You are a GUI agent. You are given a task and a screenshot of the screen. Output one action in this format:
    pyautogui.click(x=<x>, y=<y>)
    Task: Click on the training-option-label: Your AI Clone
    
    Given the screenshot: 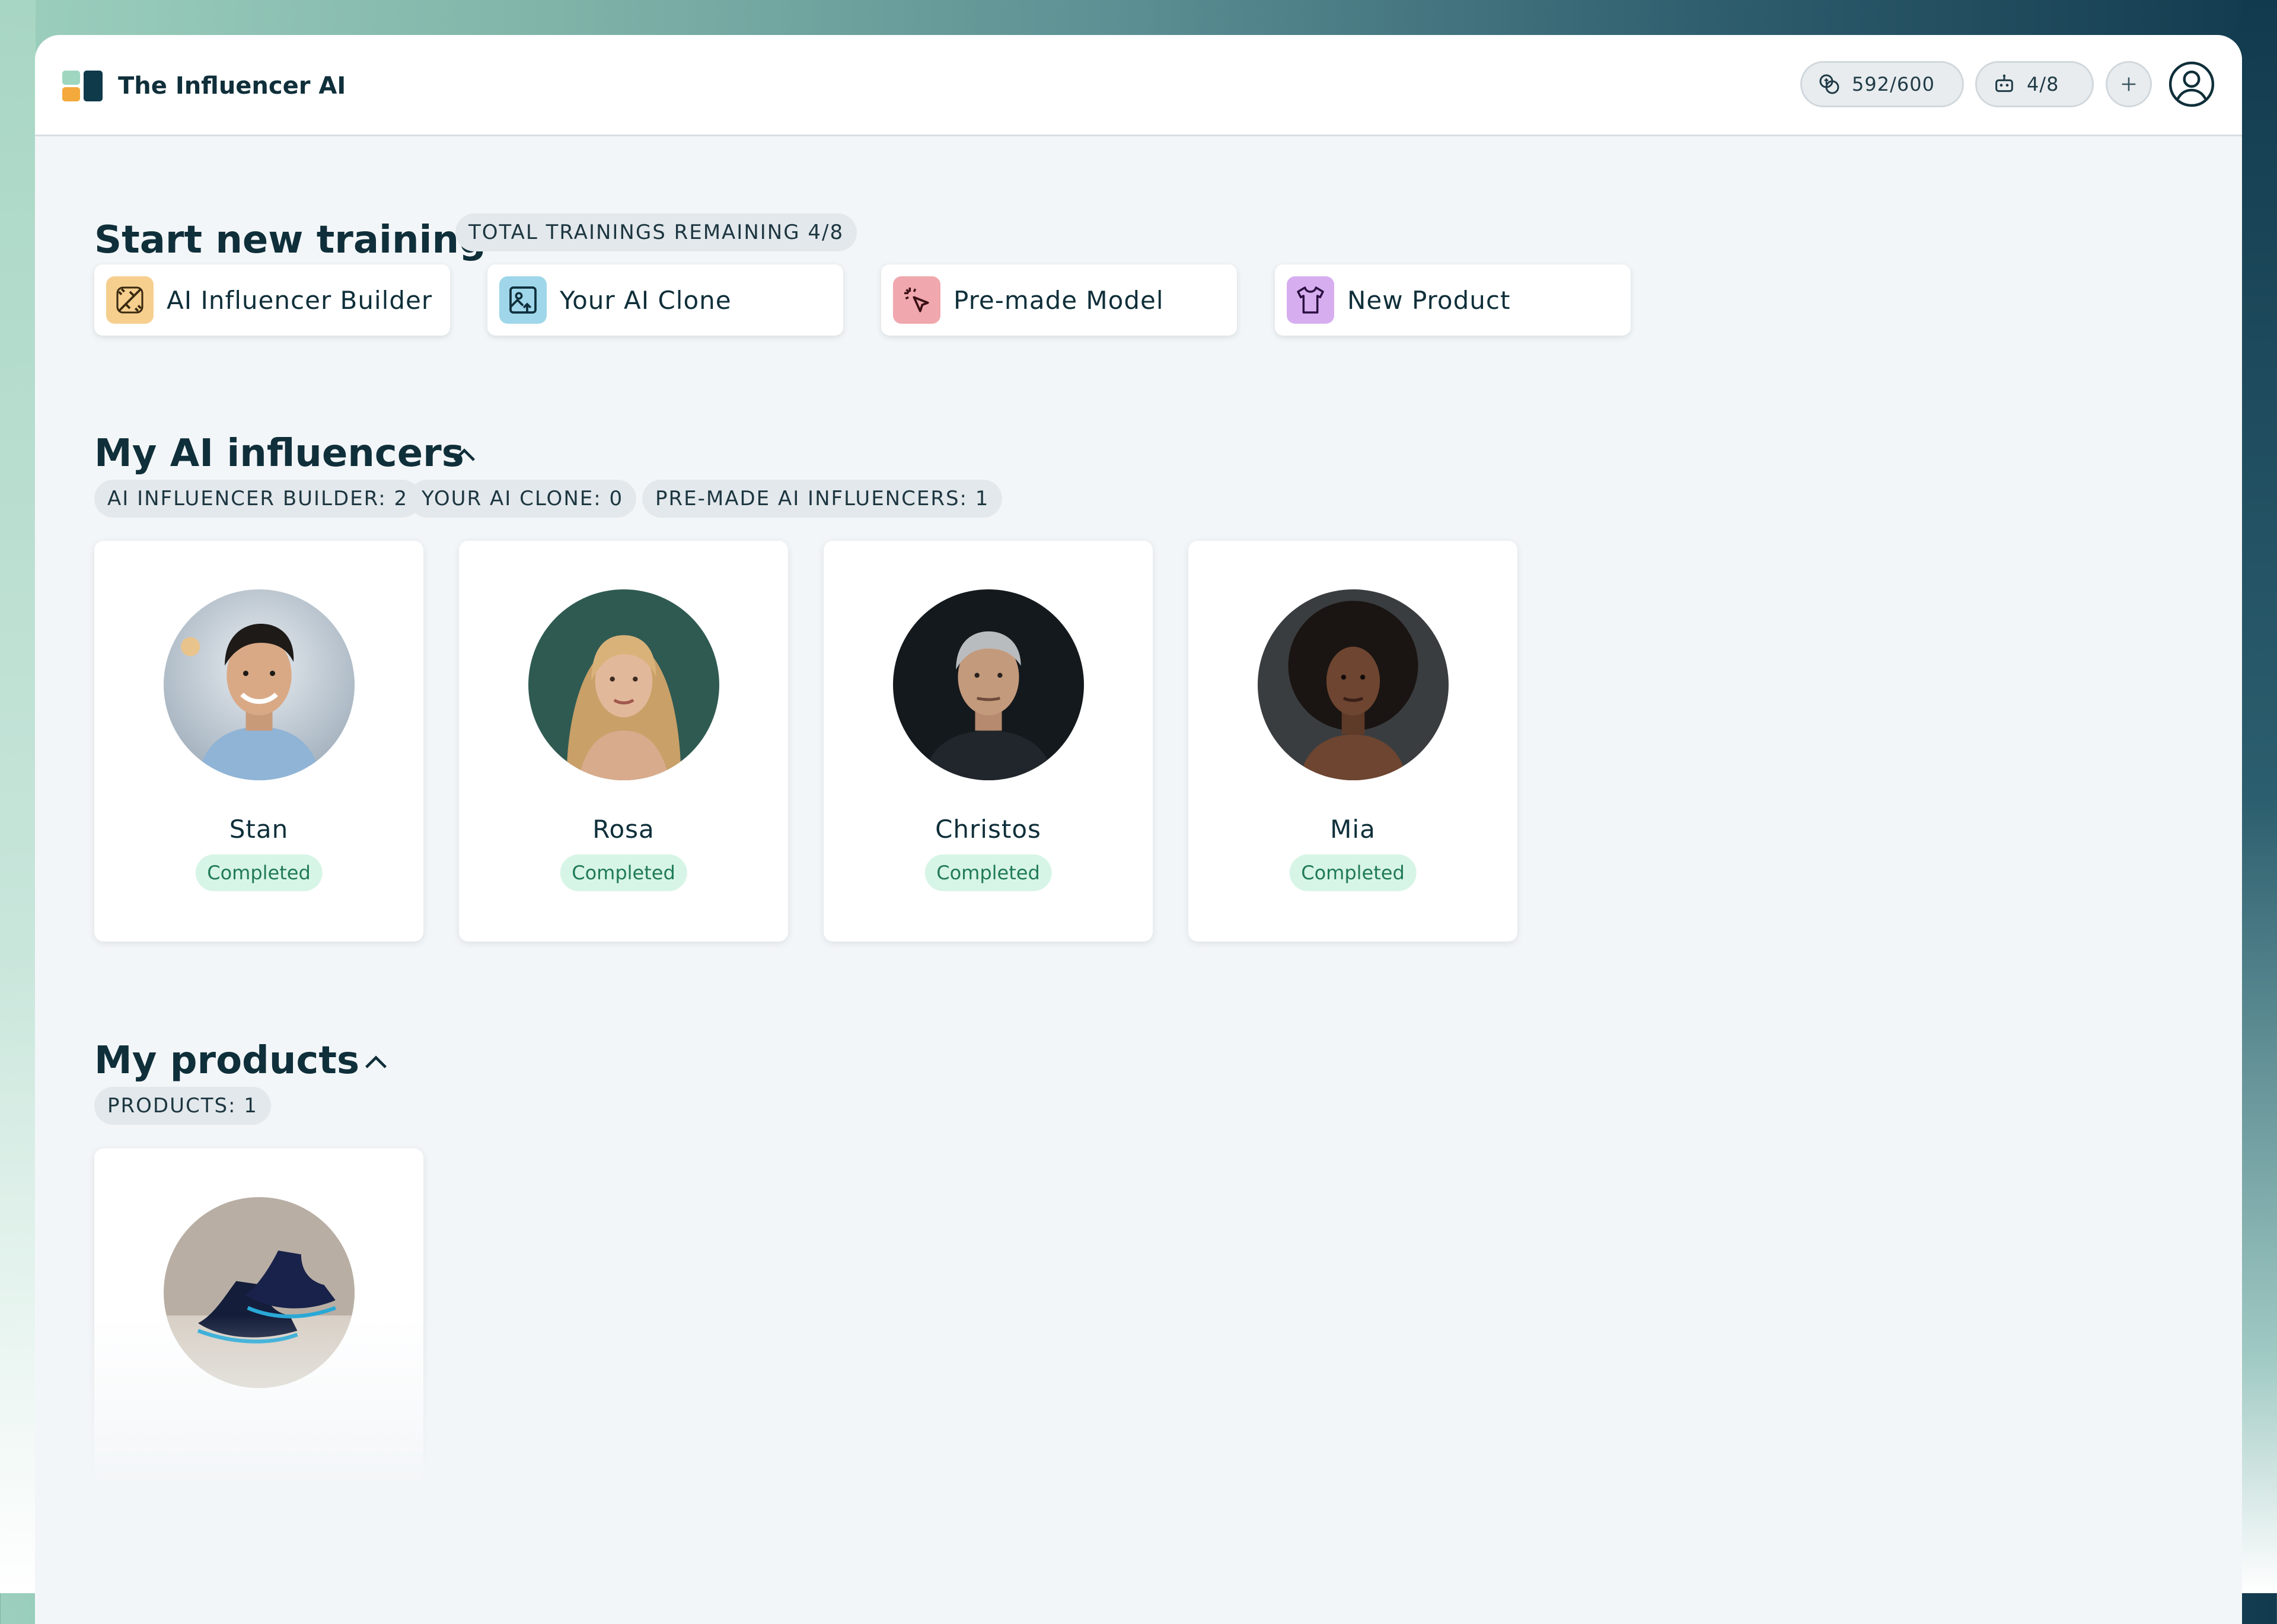 What is the action you would take?
    pyautogui.click(x=646, y=300)
    